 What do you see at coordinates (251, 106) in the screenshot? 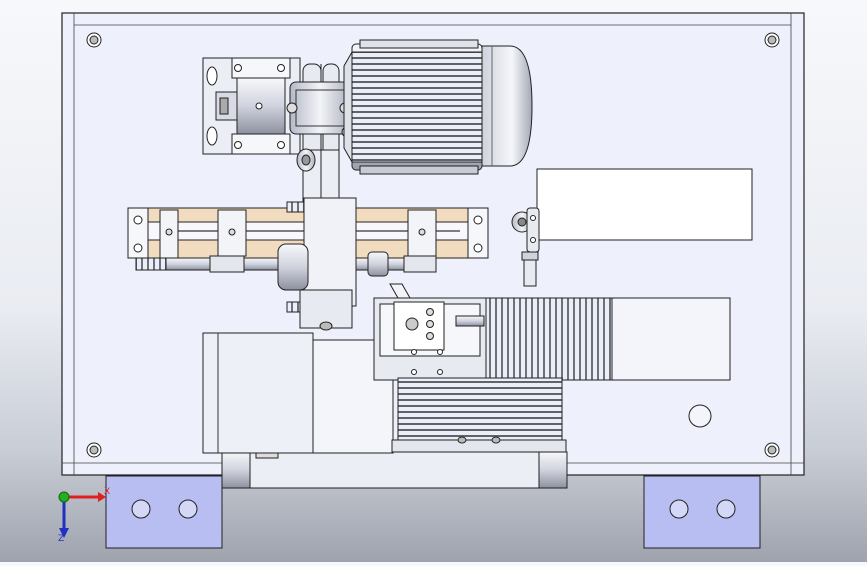
I see `motor-mount-bracket` at bounding box center [251, 106].